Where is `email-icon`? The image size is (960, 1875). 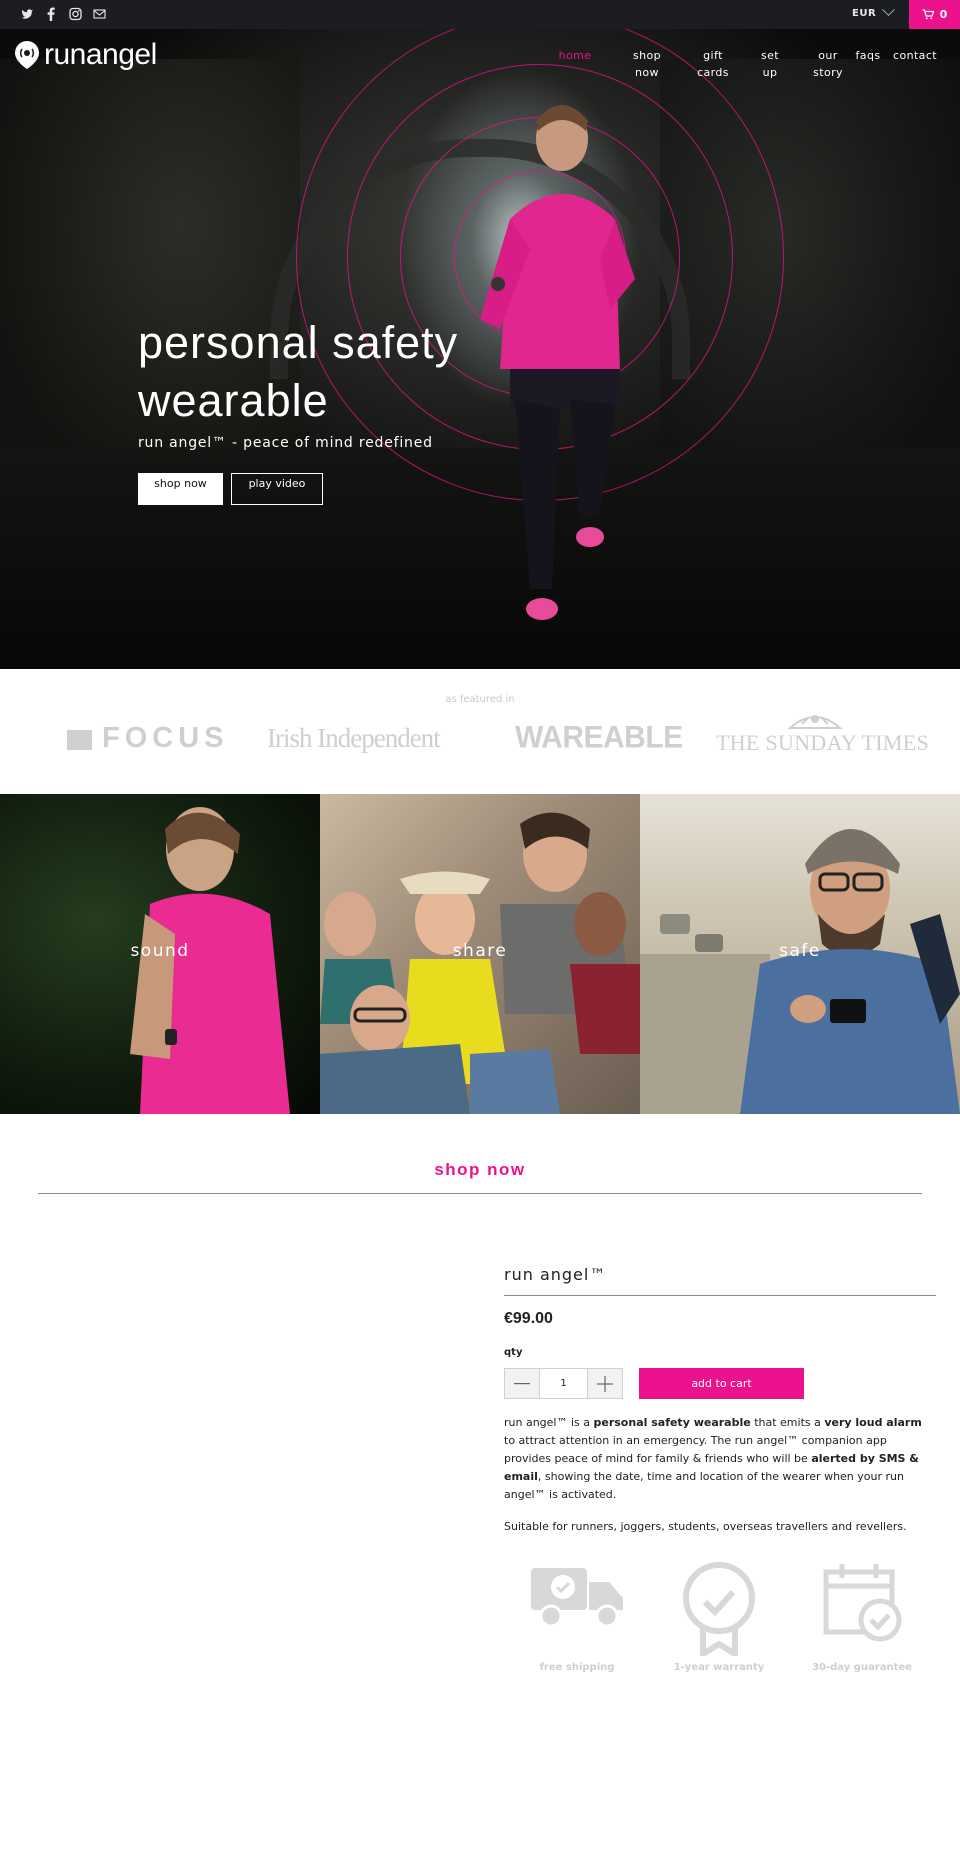 email-icon is located at coordinates (99, 14).